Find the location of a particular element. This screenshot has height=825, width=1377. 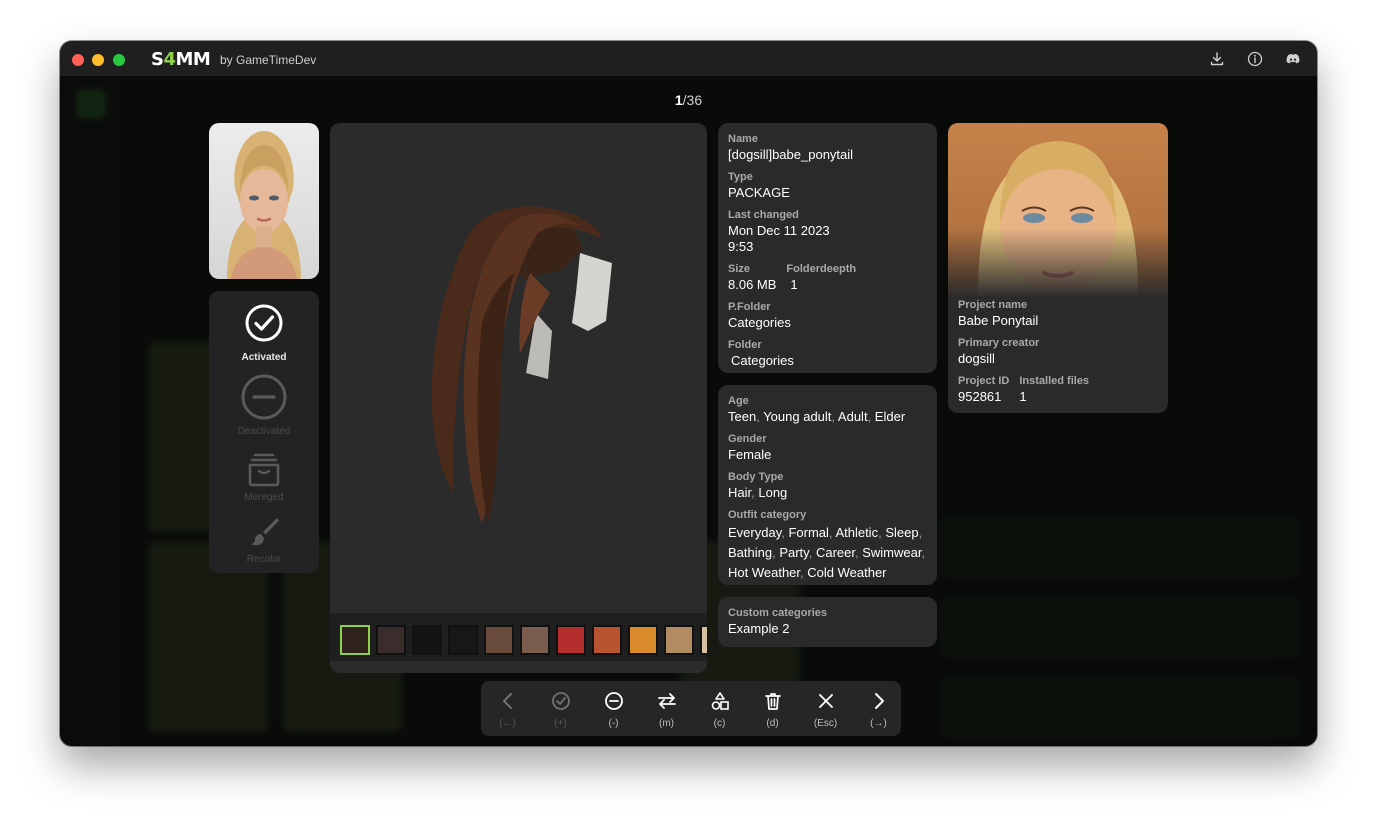

tag: Everyday is located at coordinates (755, 532).